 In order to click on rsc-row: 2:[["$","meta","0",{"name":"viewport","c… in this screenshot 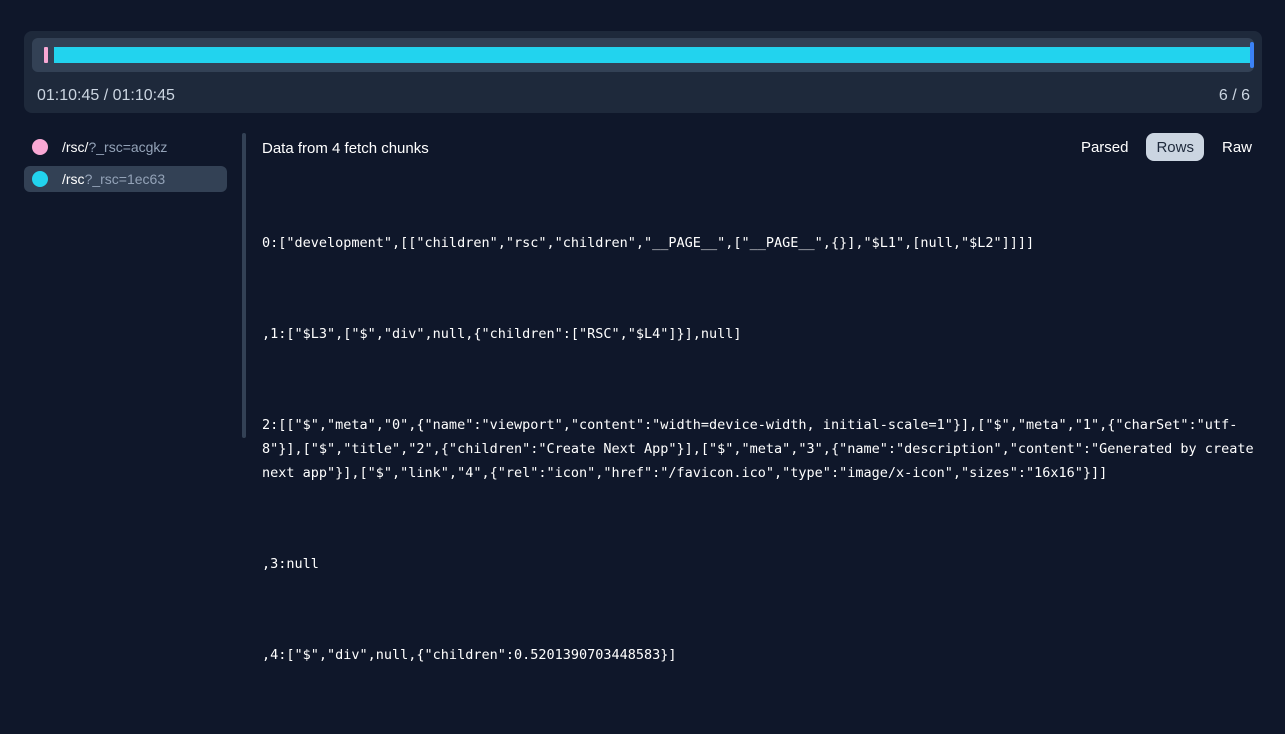, I will do `click(762, 449)`.